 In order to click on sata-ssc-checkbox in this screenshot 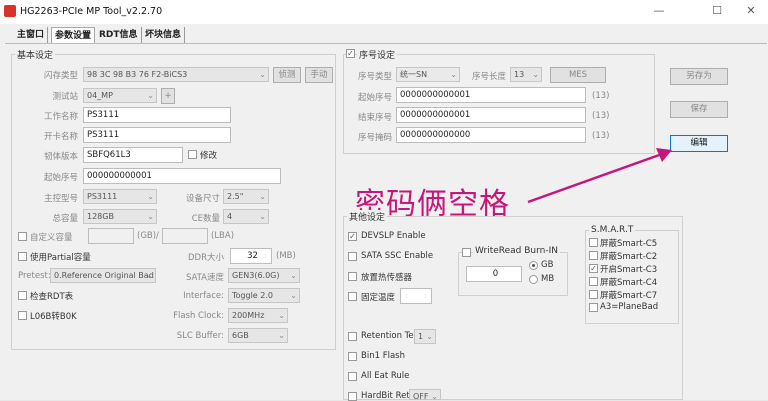, I will do `click(352, 256)`.